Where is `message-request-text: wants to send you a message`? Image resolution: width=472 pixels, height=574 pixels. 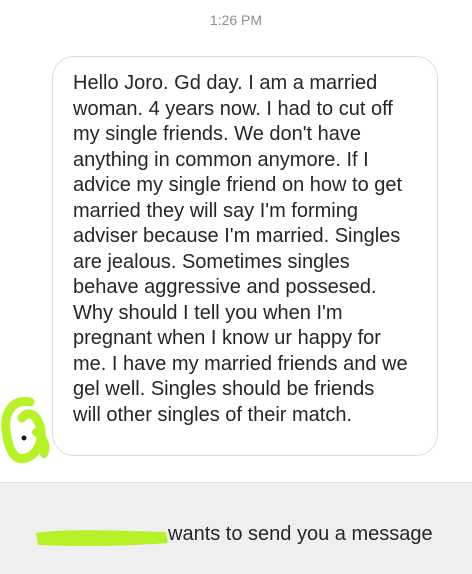 message-request-text: wants to send you a message is located at coordinates (300, 534).